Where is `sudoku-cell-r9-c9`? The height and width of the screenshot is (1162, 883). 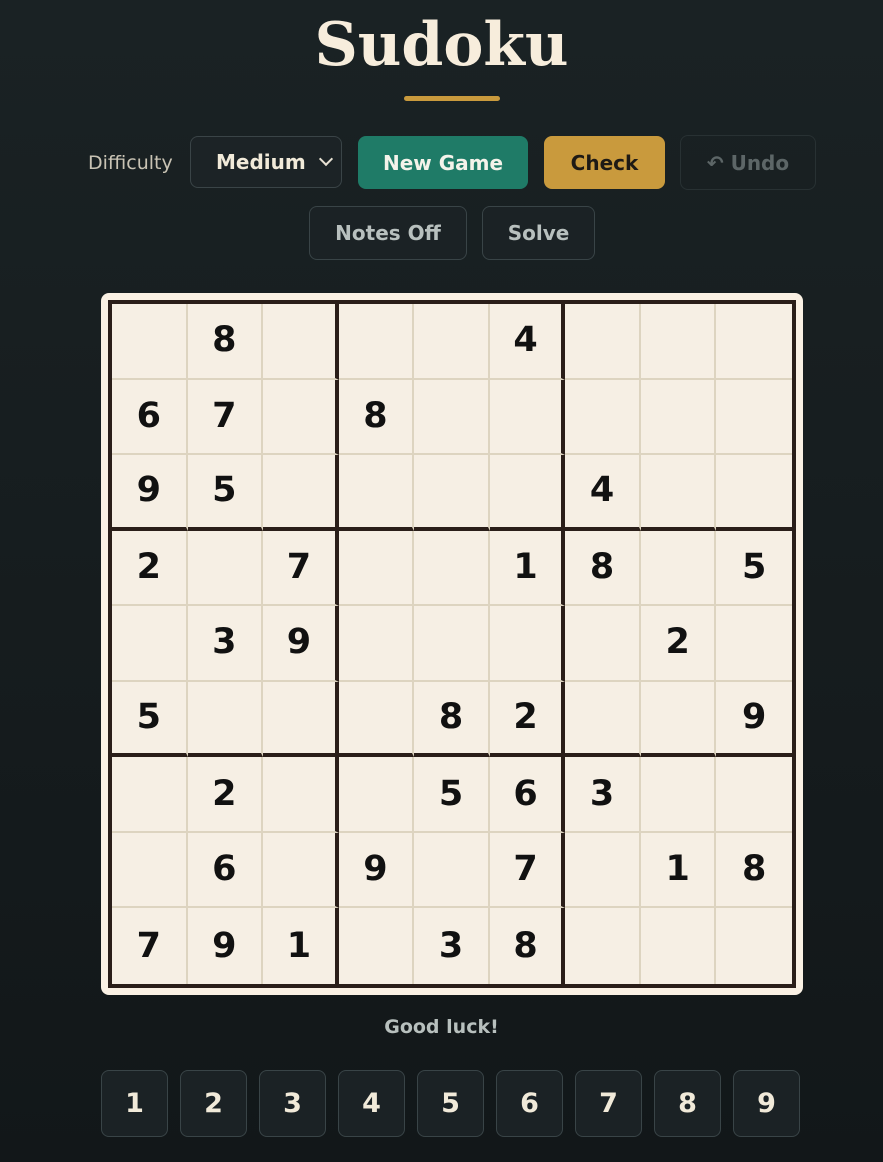 sudoku-cell-r9-c9 is located at coordinates (754, 946).